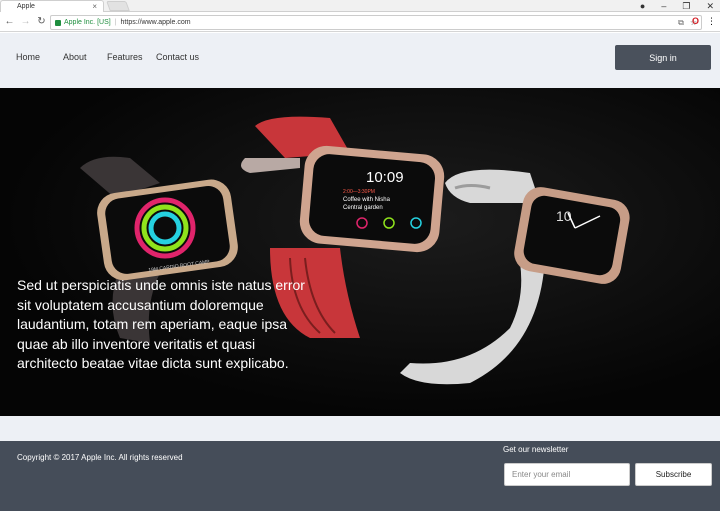  What do you see at coordinates (118, 6) in the screenshot?
I see `new-tab-button` at bounding box center [118, 6].